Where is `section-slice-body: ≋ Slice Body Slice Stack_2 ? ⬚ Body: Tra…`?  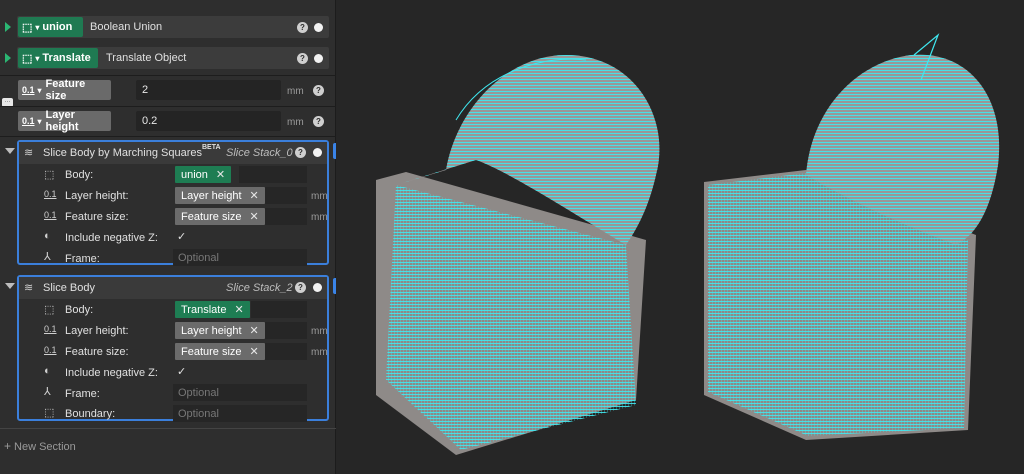
section-slice-body: ≋ Slice Body Slice Stack_2 ? ⬚ Body: Tra… is located at coordinates (173, 348).